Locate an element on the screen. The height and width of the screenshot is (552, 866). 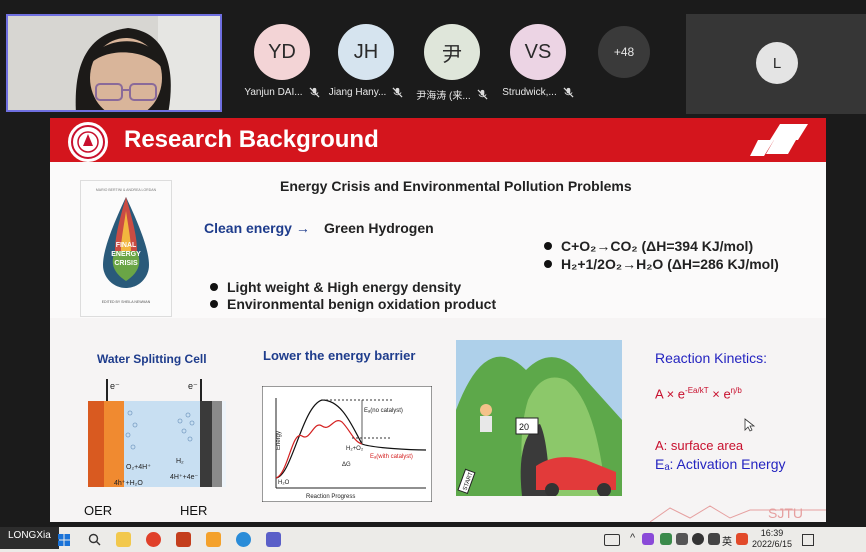
avatar: VS is located at coordinates (538, 52).